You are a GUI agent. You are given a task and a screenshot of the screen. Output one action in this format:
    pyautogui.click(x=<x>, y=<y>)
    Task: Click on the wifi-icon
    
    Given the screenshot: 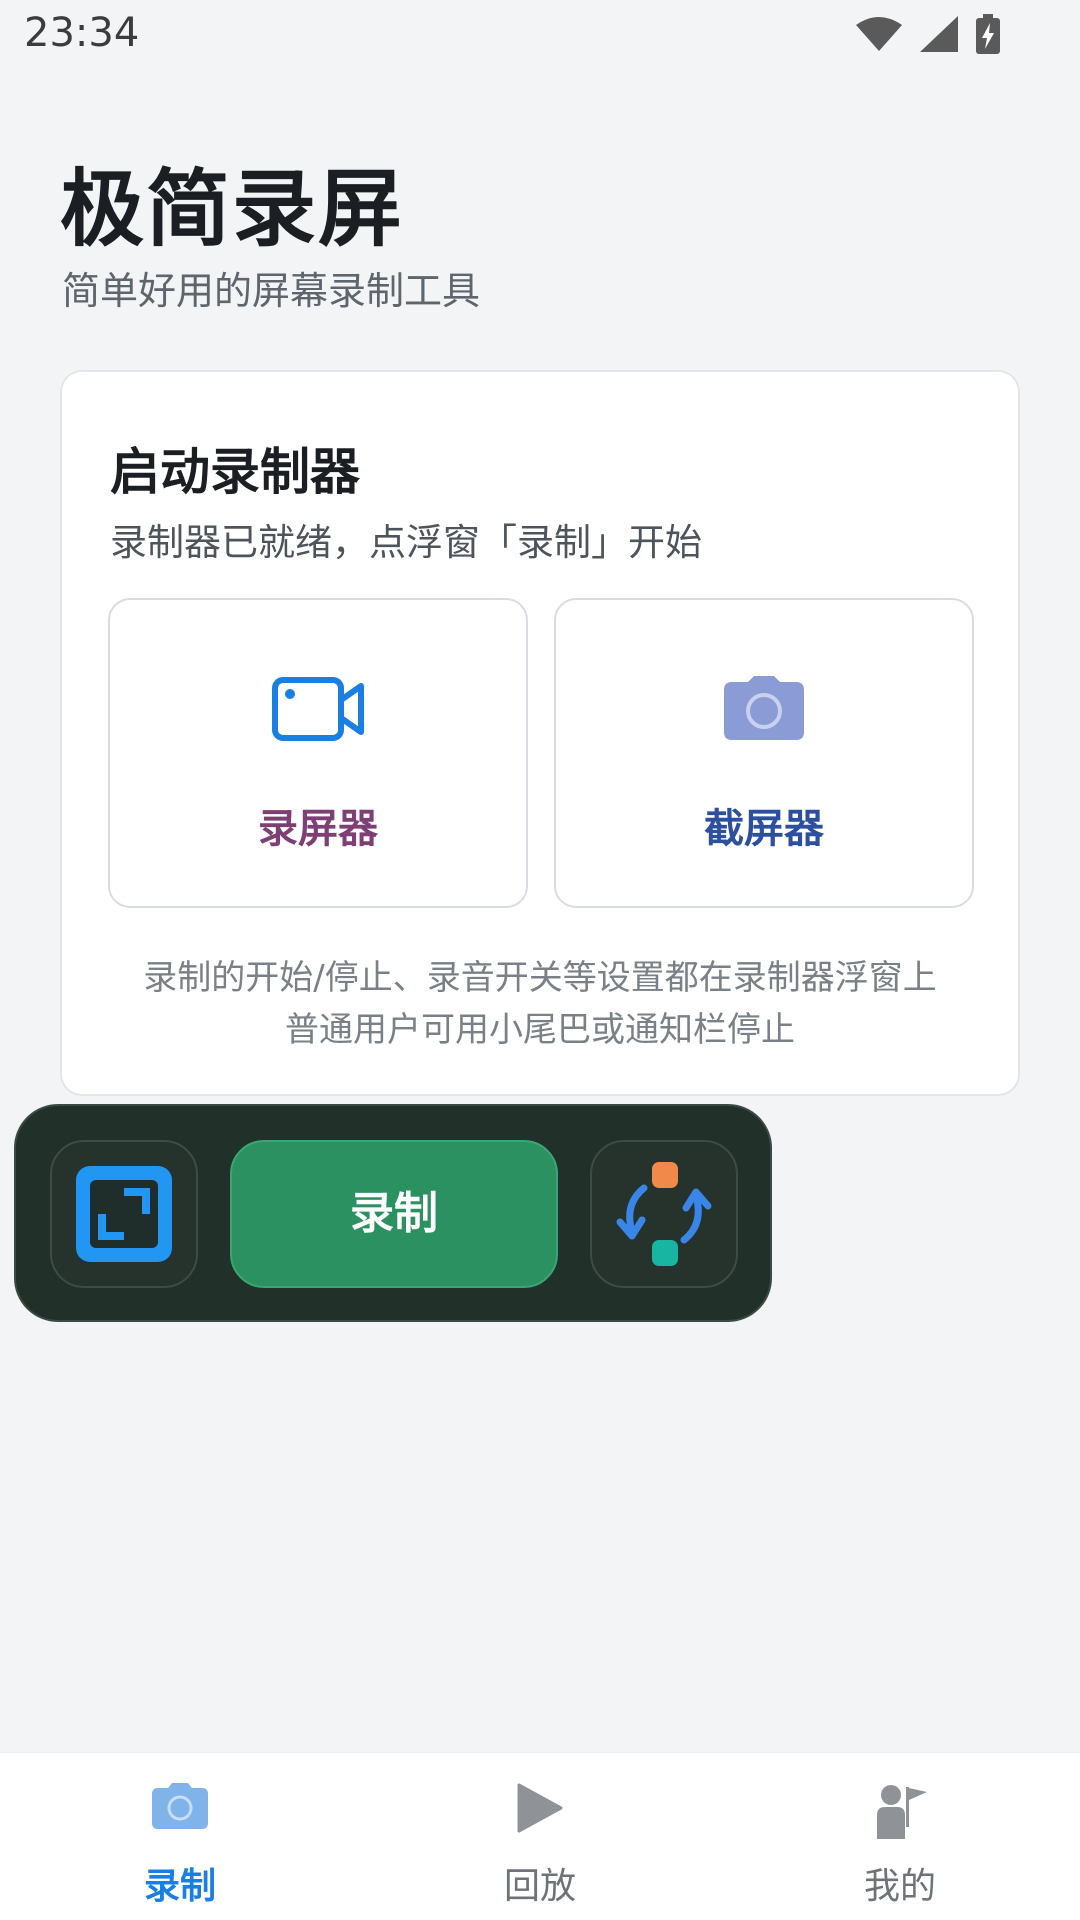 What is the action you would take?
    pyautogui.click(x=879, y=36)
    